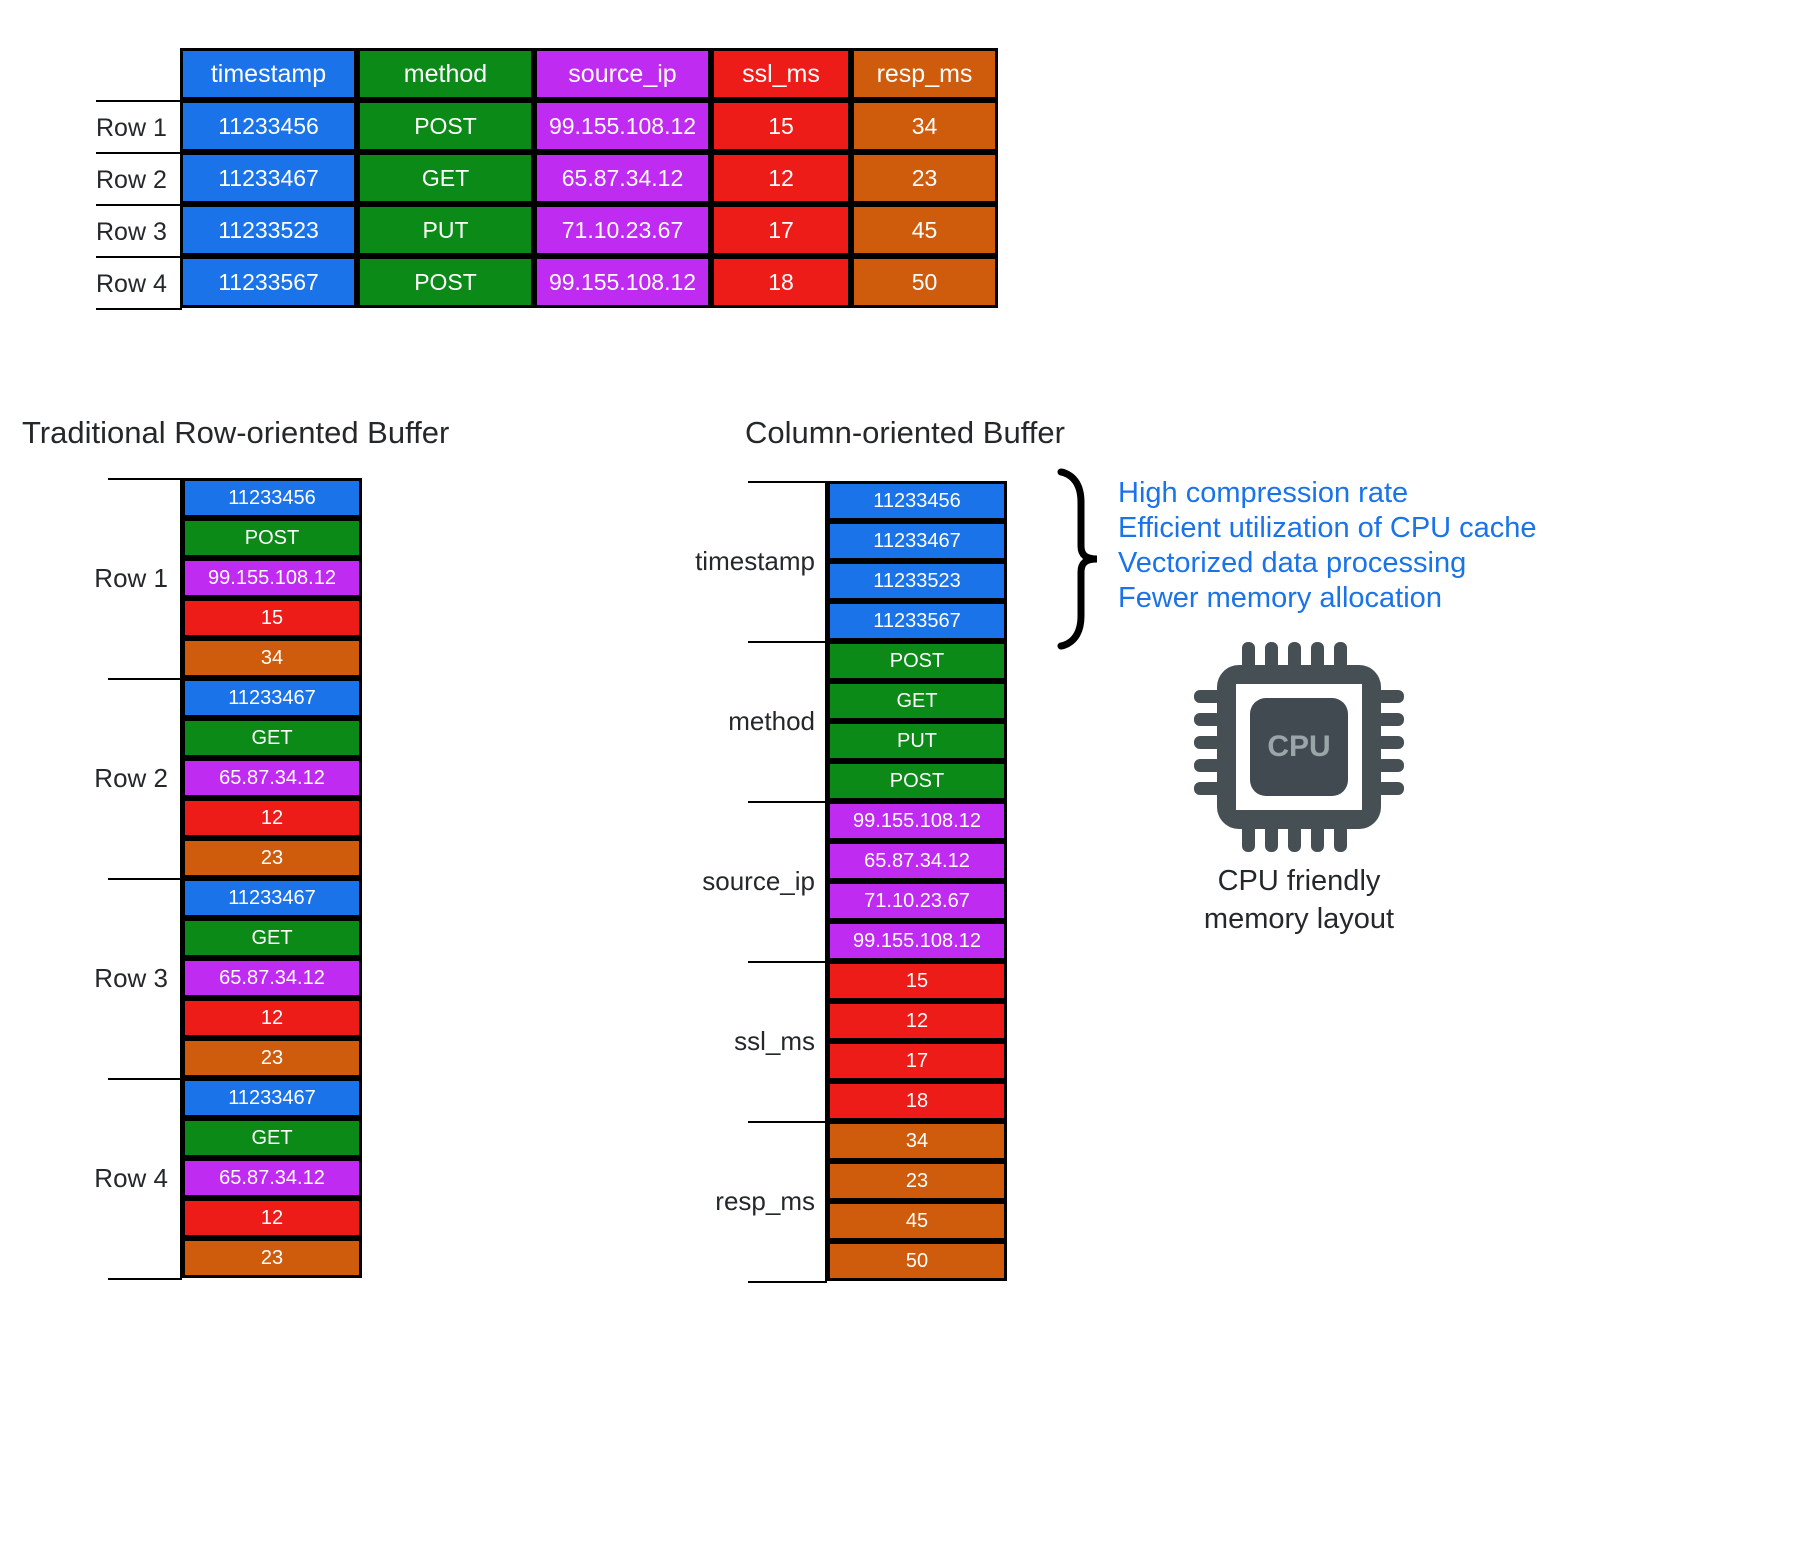 The height and width of the screenshot is (1543, 1801). What do you see at coordinates (268, 178) in the screenshot?
I see `table-cell-timestamp: 11233467` at bounding box center [268, 178].